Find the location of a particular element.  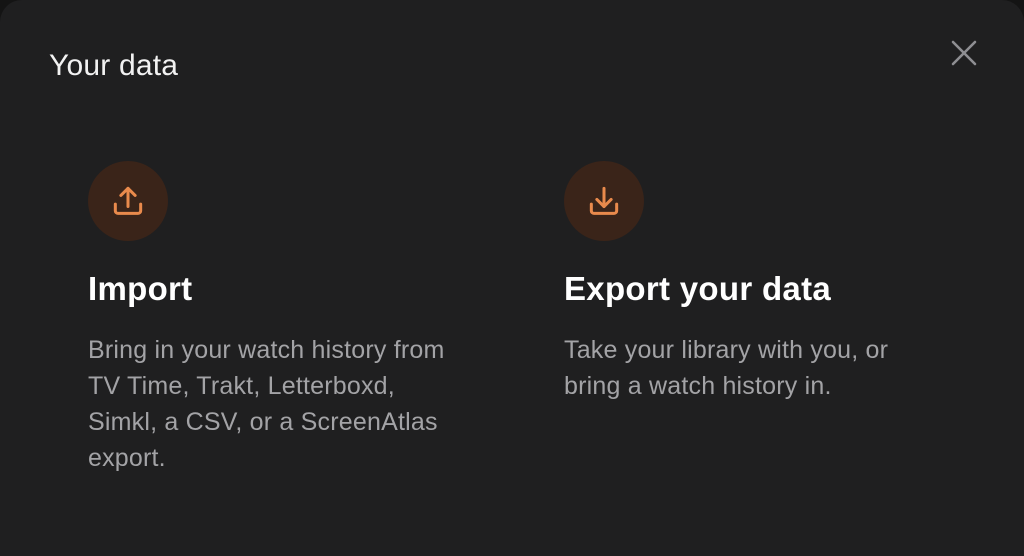

export-icon-circle is located at coordinates (604, 201).